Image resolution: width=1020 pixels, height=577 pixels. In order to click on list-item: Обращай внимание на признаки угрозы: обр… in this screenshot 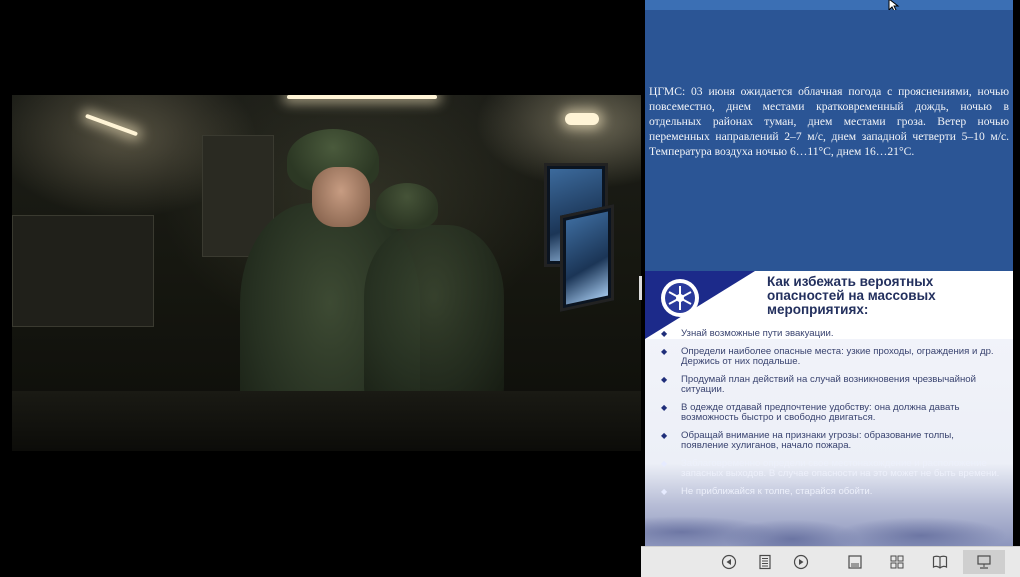, I will do `click(826, 441)`.